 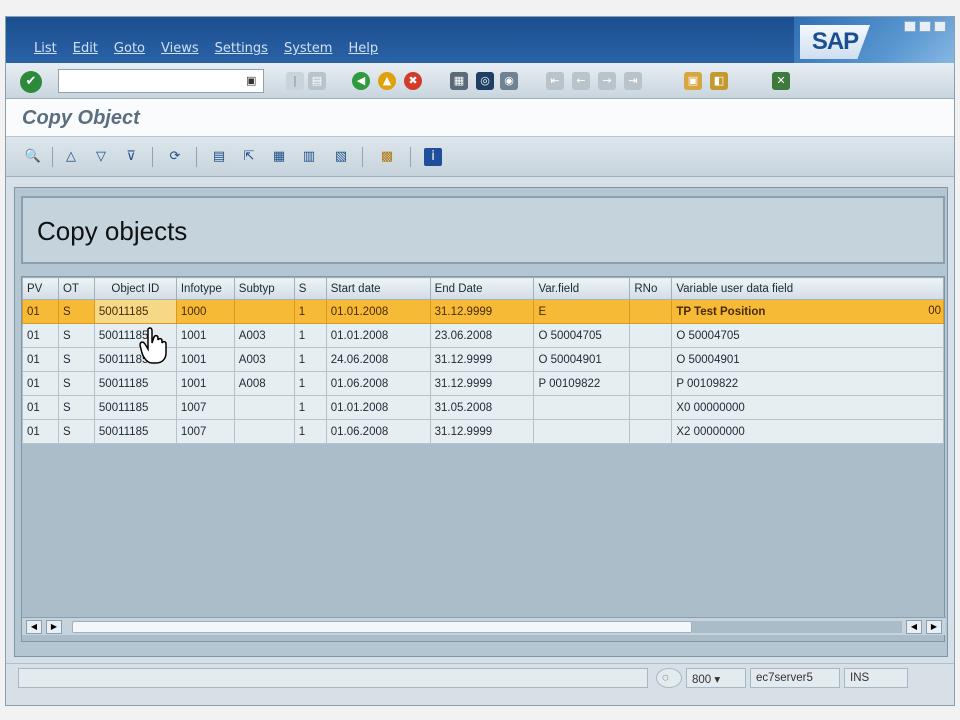 What do you see at coordinates (135, 288) in the screenshot?
I see `column-header: Object ID` at bounding box center [135, 288].